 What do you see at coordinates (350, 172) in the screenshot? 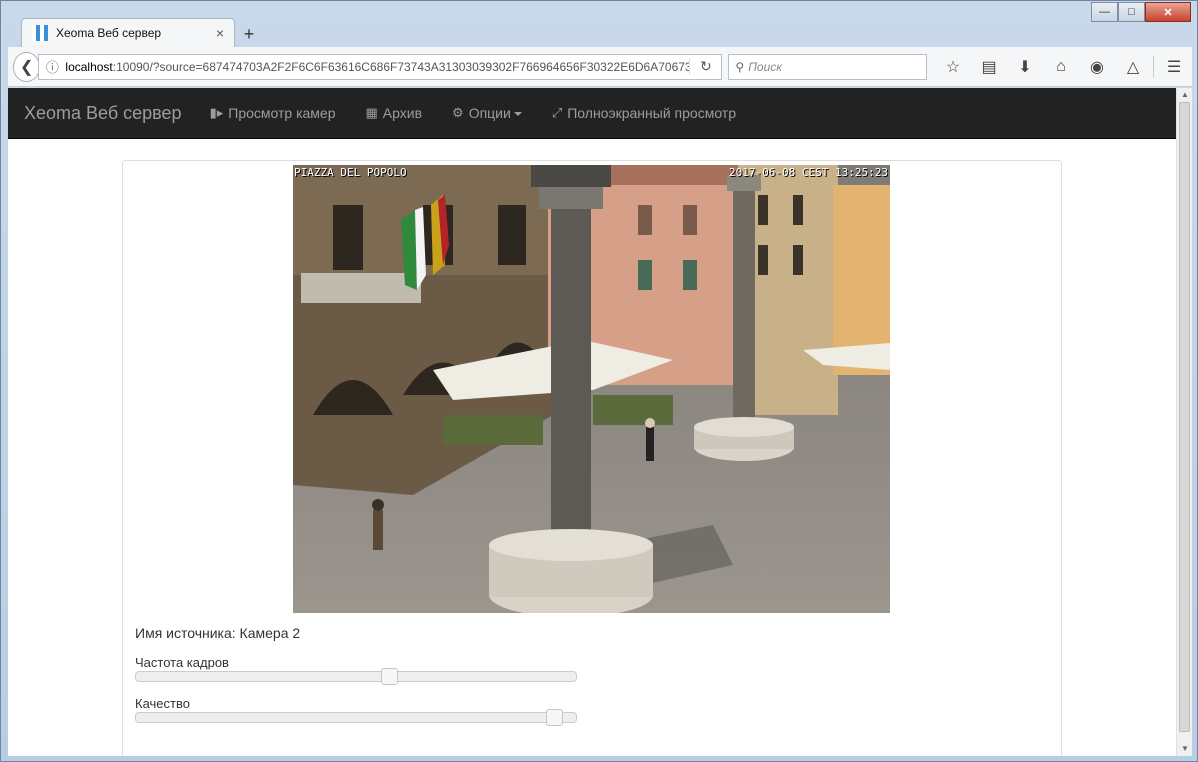
I see `camera-overlay-title: PIAZZA DEL POPOLO` at bounding box center [350, 172].